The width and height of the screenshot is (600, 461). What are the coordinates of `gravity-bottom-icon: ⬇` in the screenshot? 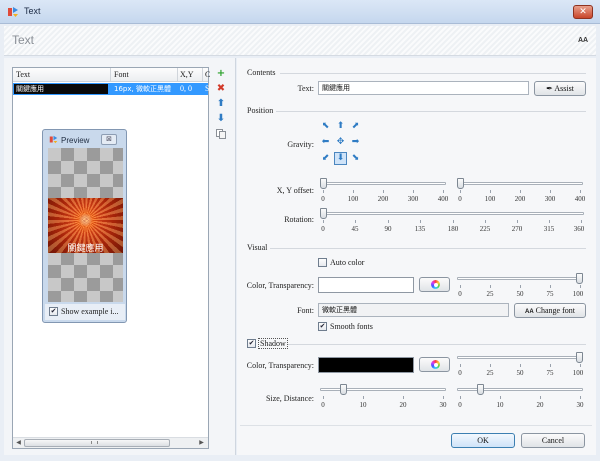 It's located at (340, 158).